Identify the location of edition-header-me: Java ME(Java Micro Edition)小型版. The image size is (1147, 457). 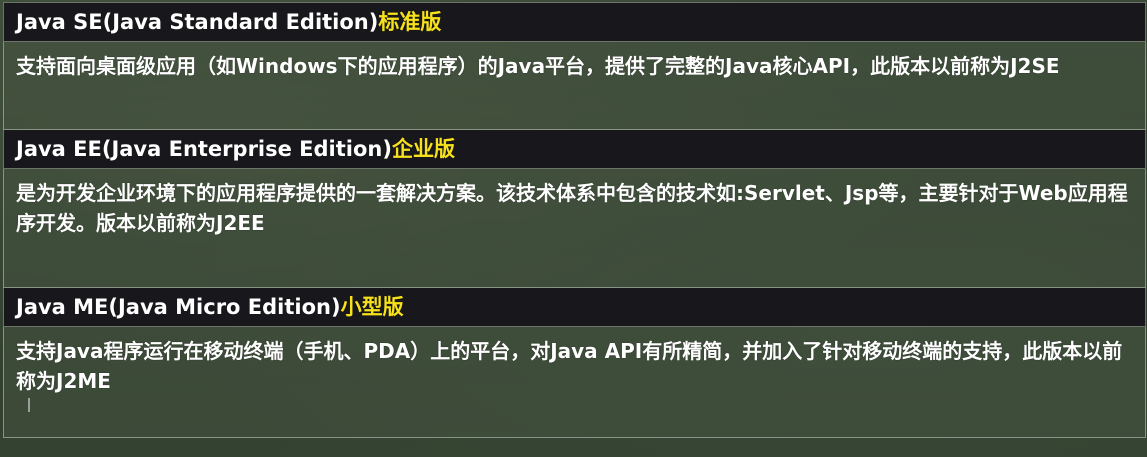
(574, 307).